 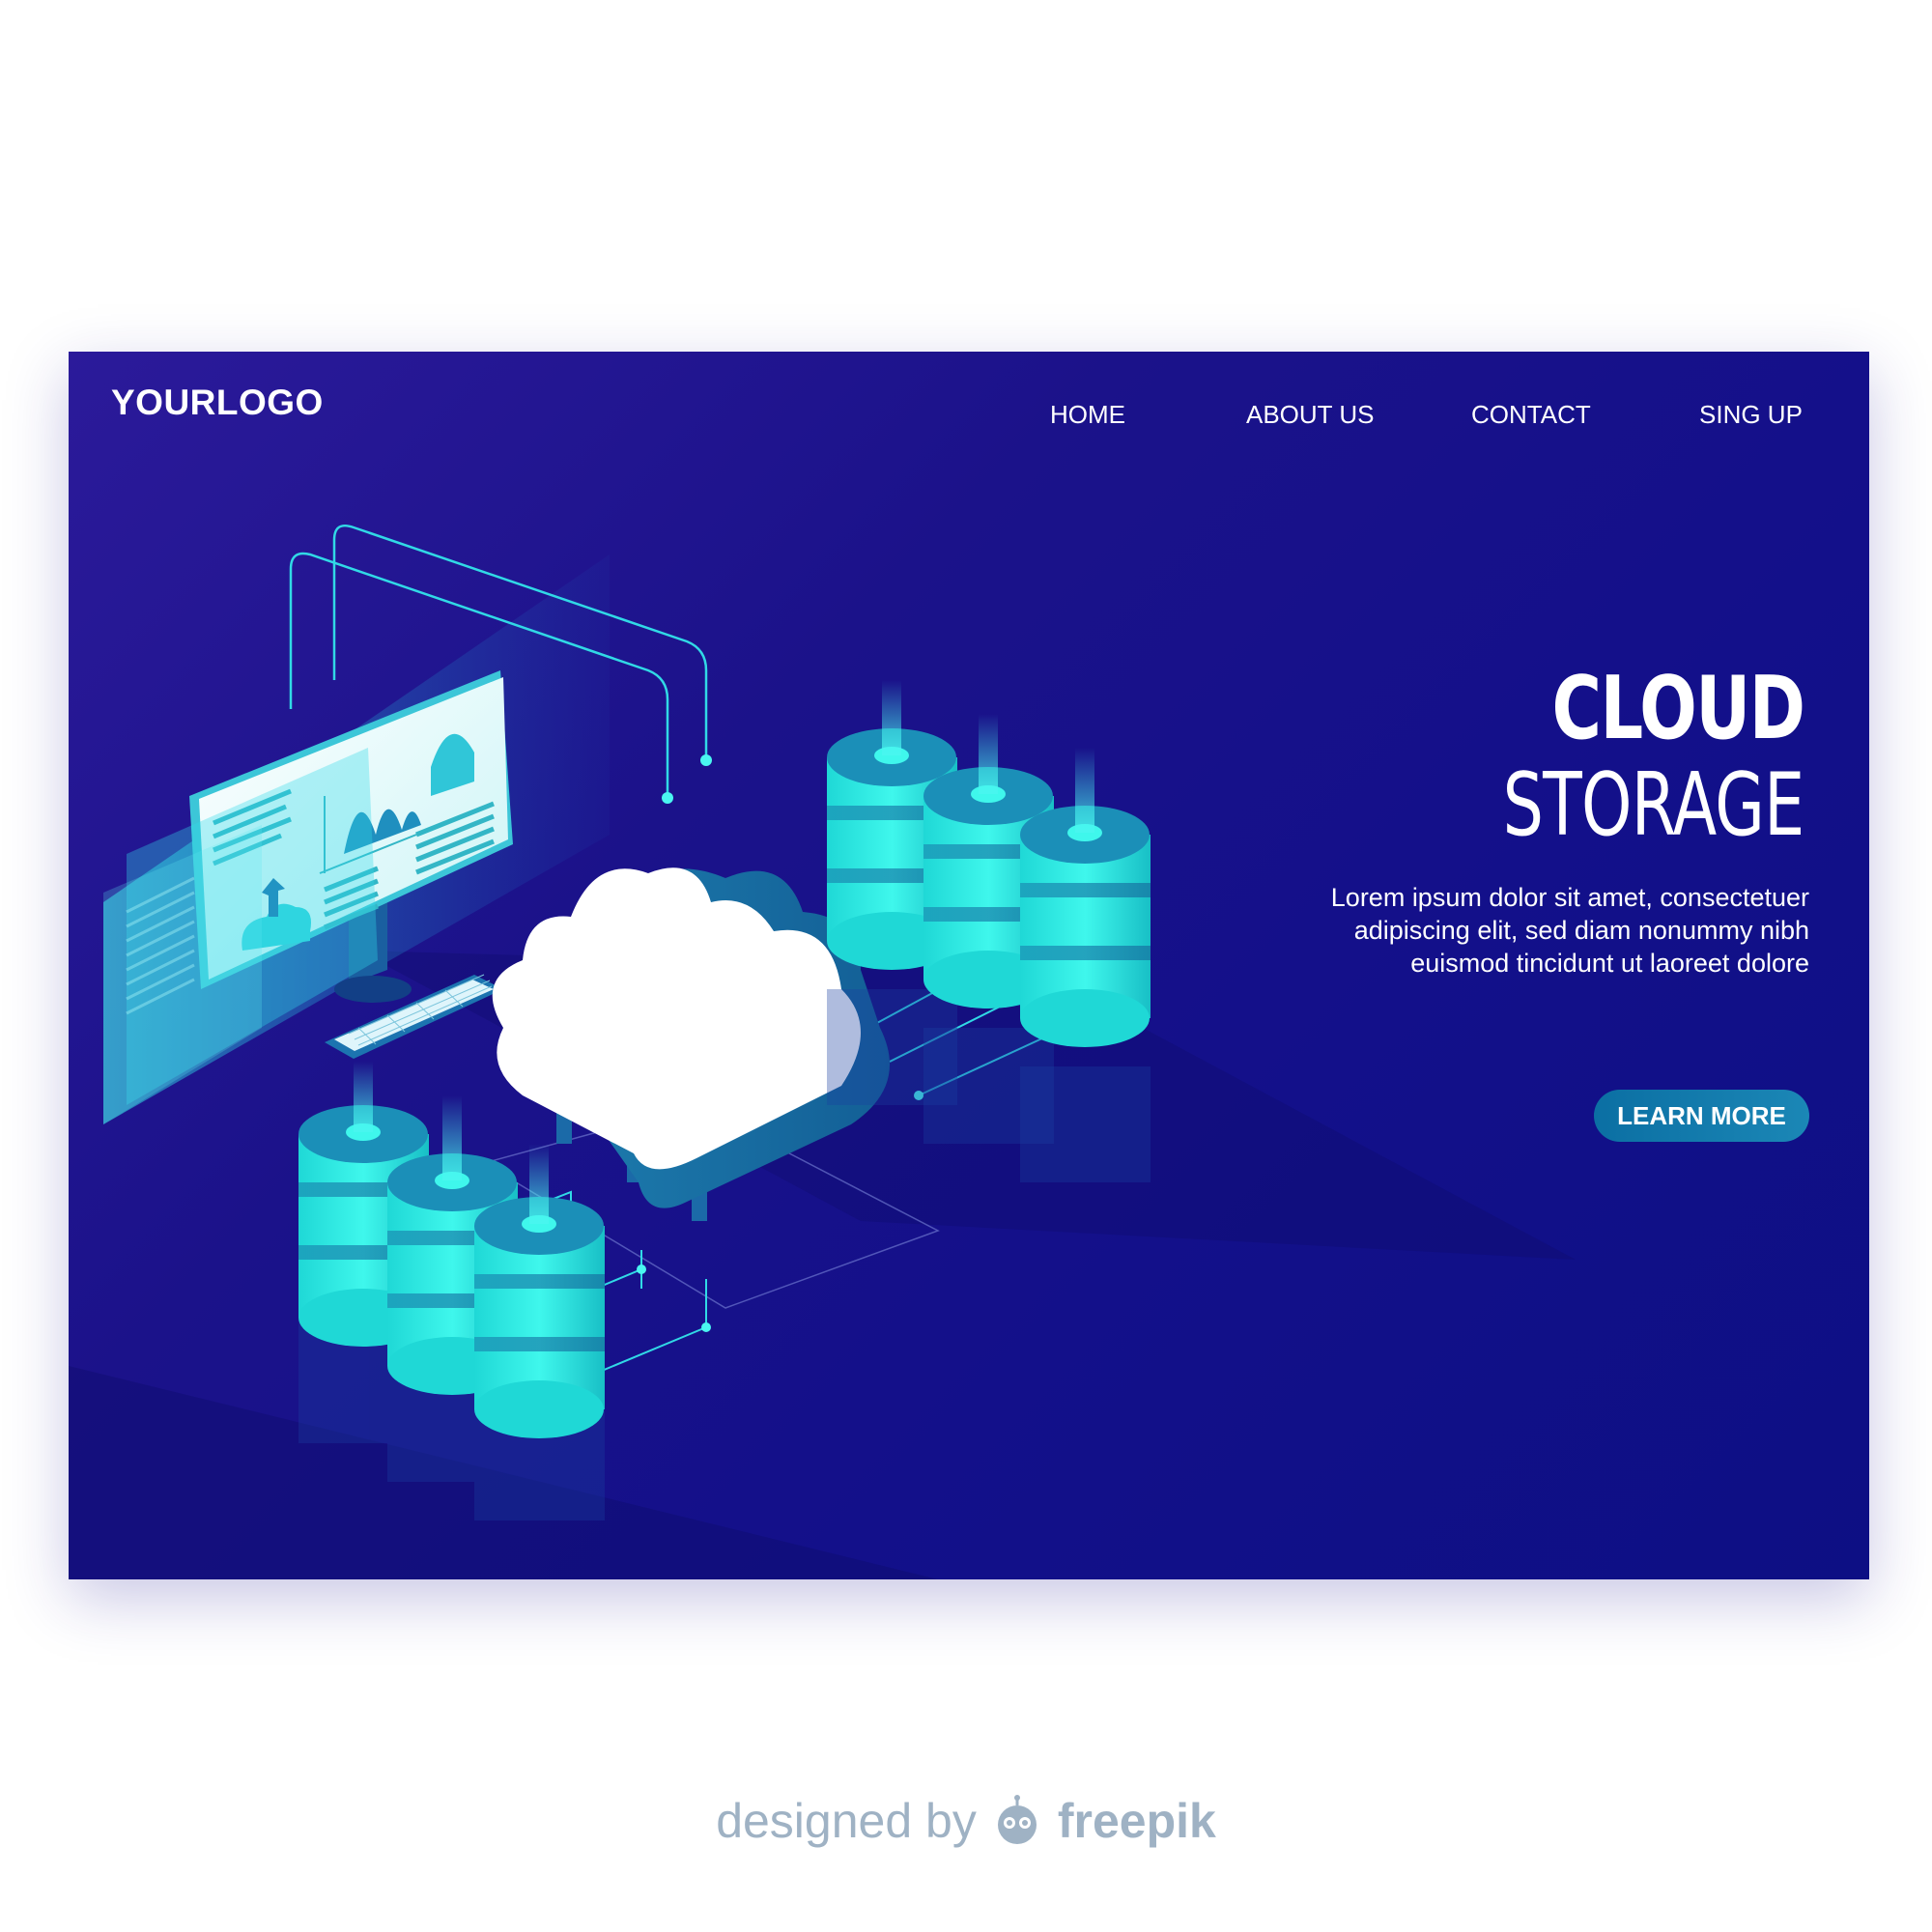 What do you see at coordinates (846, 1821) in the screenshot?
I see `credit-prefix: designed by` at bounding box center [846, 1821].